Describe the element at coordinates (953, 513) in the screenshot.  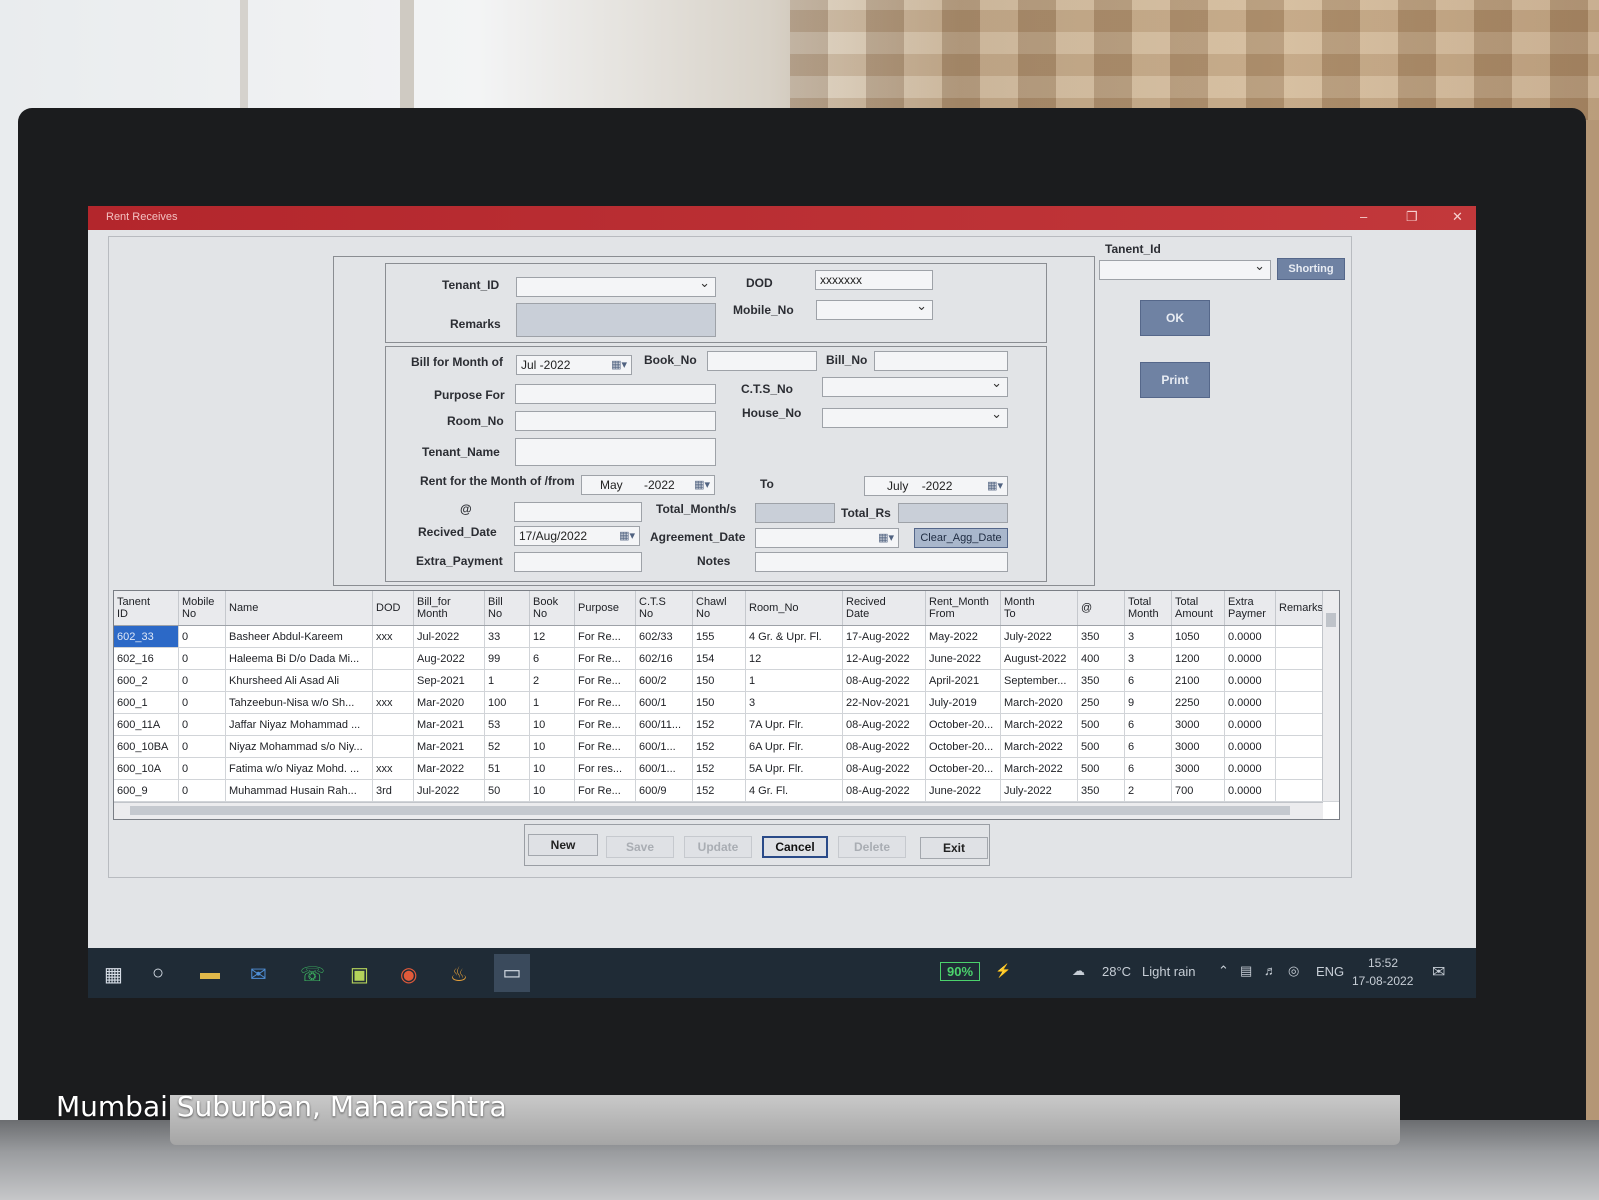
I see `total-rs-field` at that location.